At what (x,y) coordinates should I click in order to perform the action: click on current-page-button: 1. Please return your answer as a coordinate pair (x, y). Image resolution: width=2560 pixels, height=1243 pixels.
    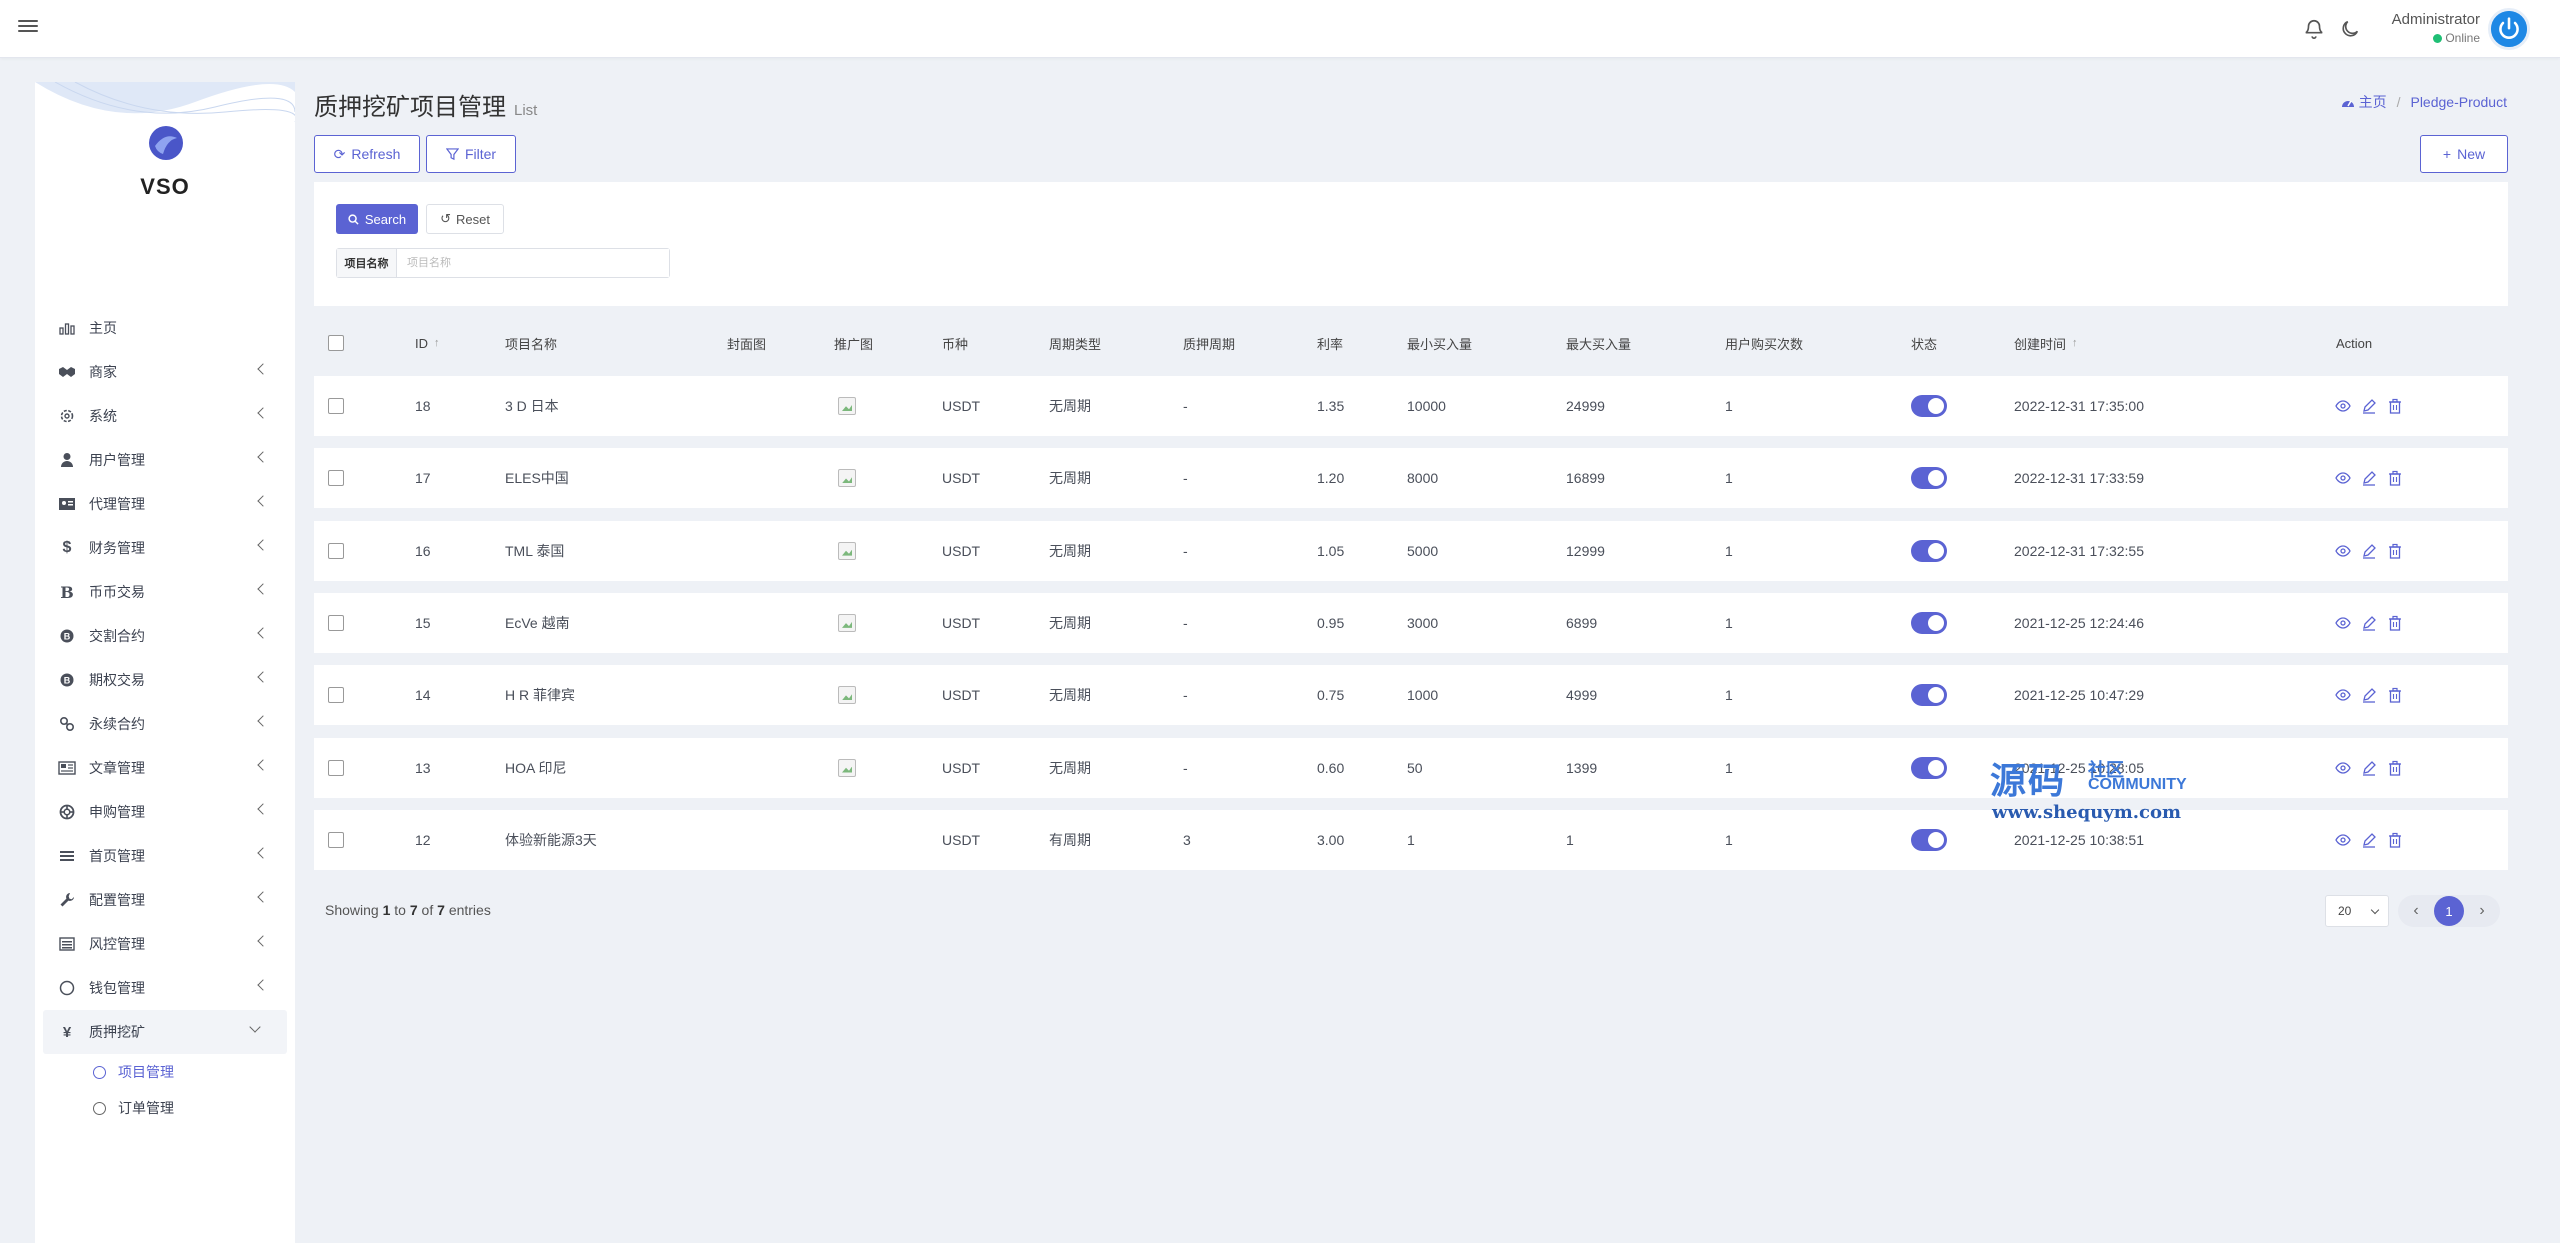
    Looking at the image, I should click on (2449, 911).